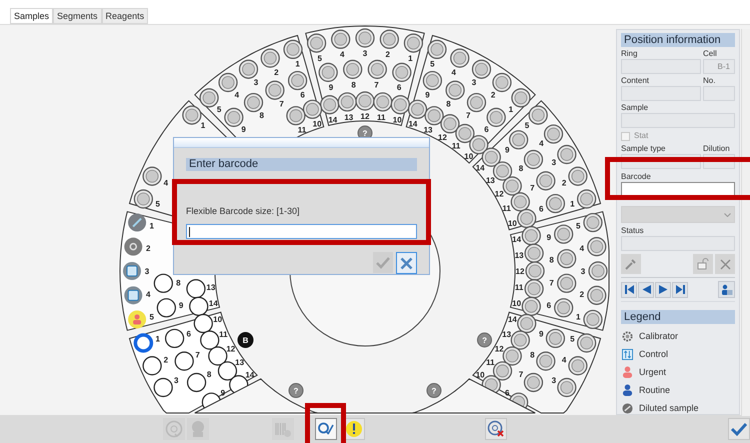  Describe the element at coordinates (726, 289) in the screenshot. I see `patient-card-button` at that location.